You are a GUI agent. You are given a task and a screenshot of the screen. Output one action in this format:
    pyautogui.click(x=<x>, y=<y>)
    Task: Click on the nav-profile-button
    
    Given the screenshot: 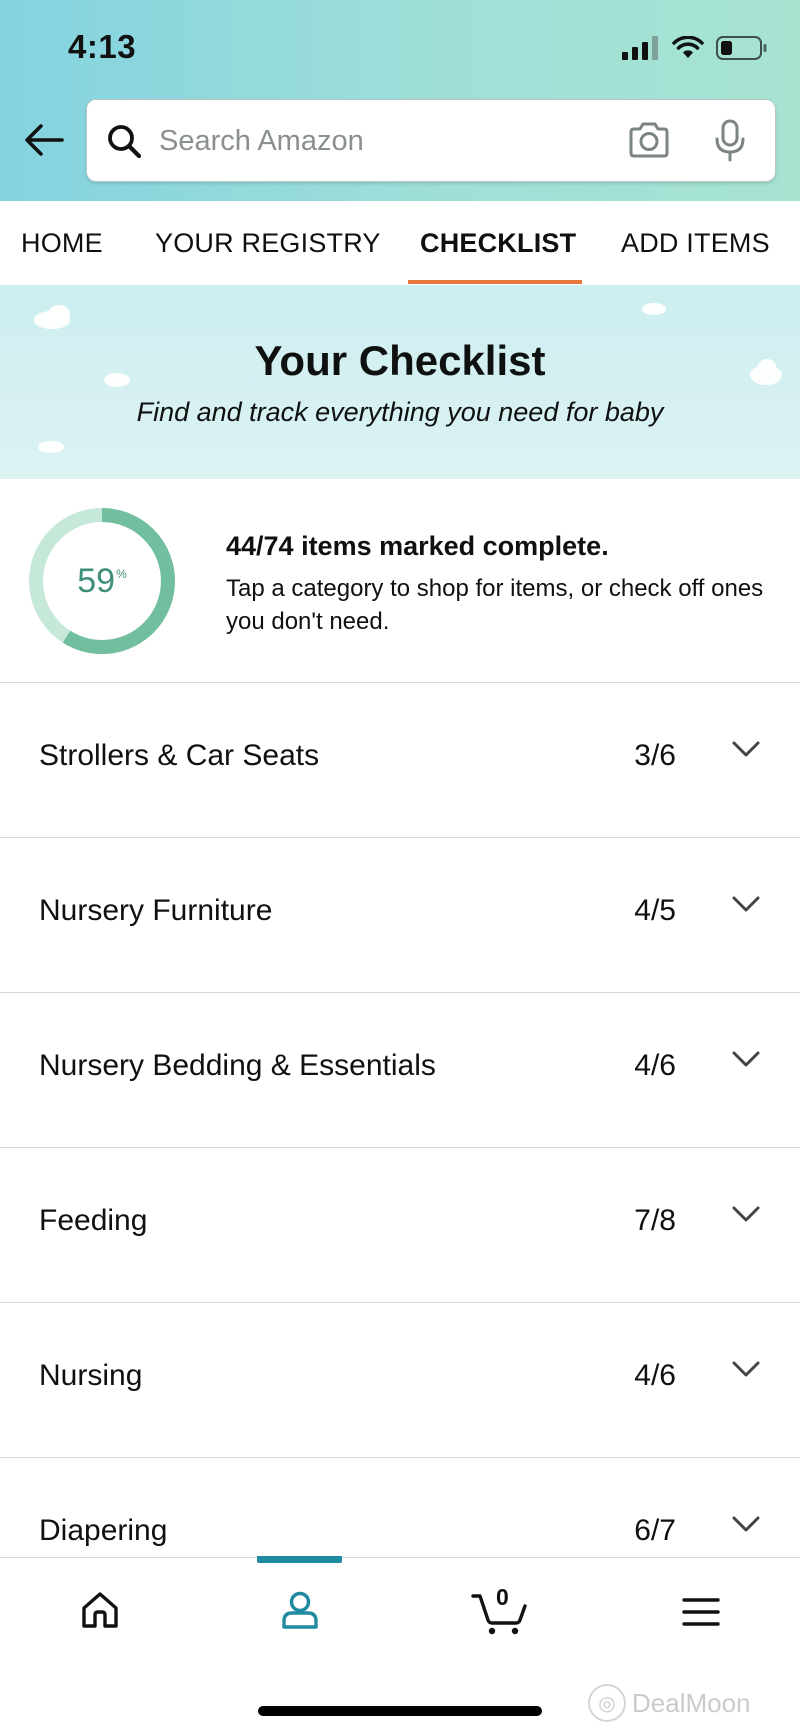 What is the action you would take?
    pyautogui.click(x=300, y=1612)
    